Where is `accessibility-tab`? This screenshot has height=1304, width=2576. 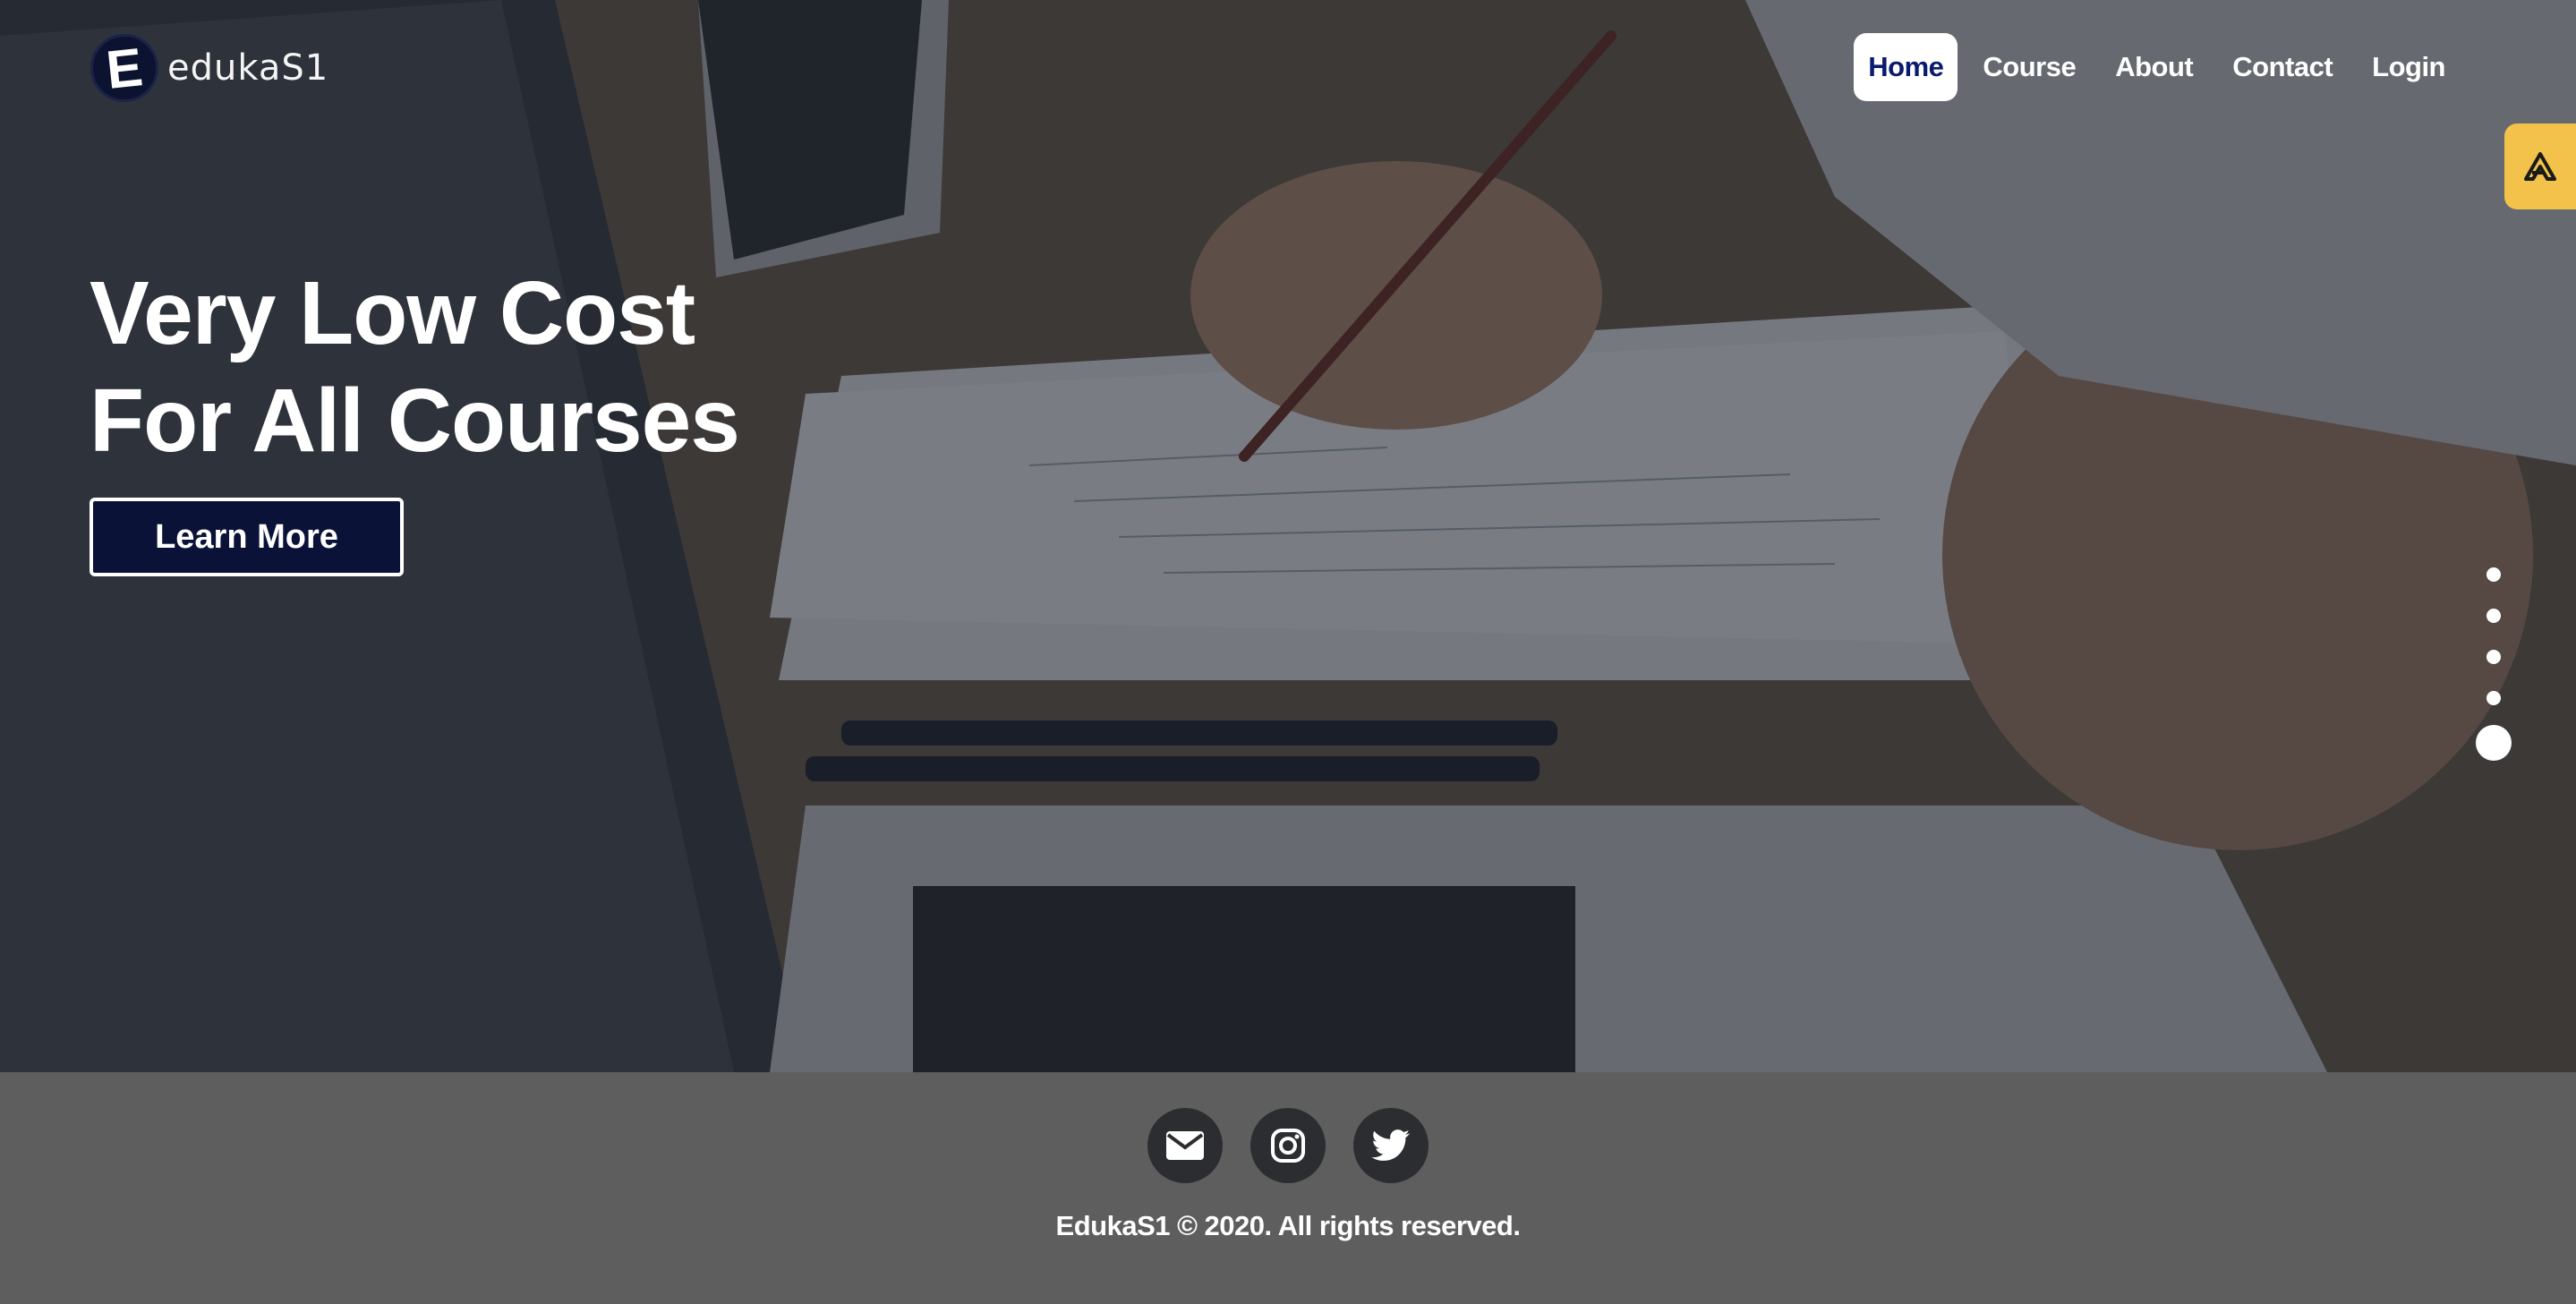
accessibility-tab is located at coordinates (2540, 166).